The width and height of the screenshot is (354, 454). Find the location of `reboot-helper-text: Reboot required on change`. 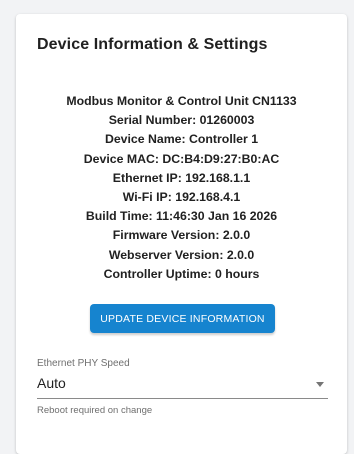

reboot-helper-text: Reboot required on change is located at coordinates (95, 410).